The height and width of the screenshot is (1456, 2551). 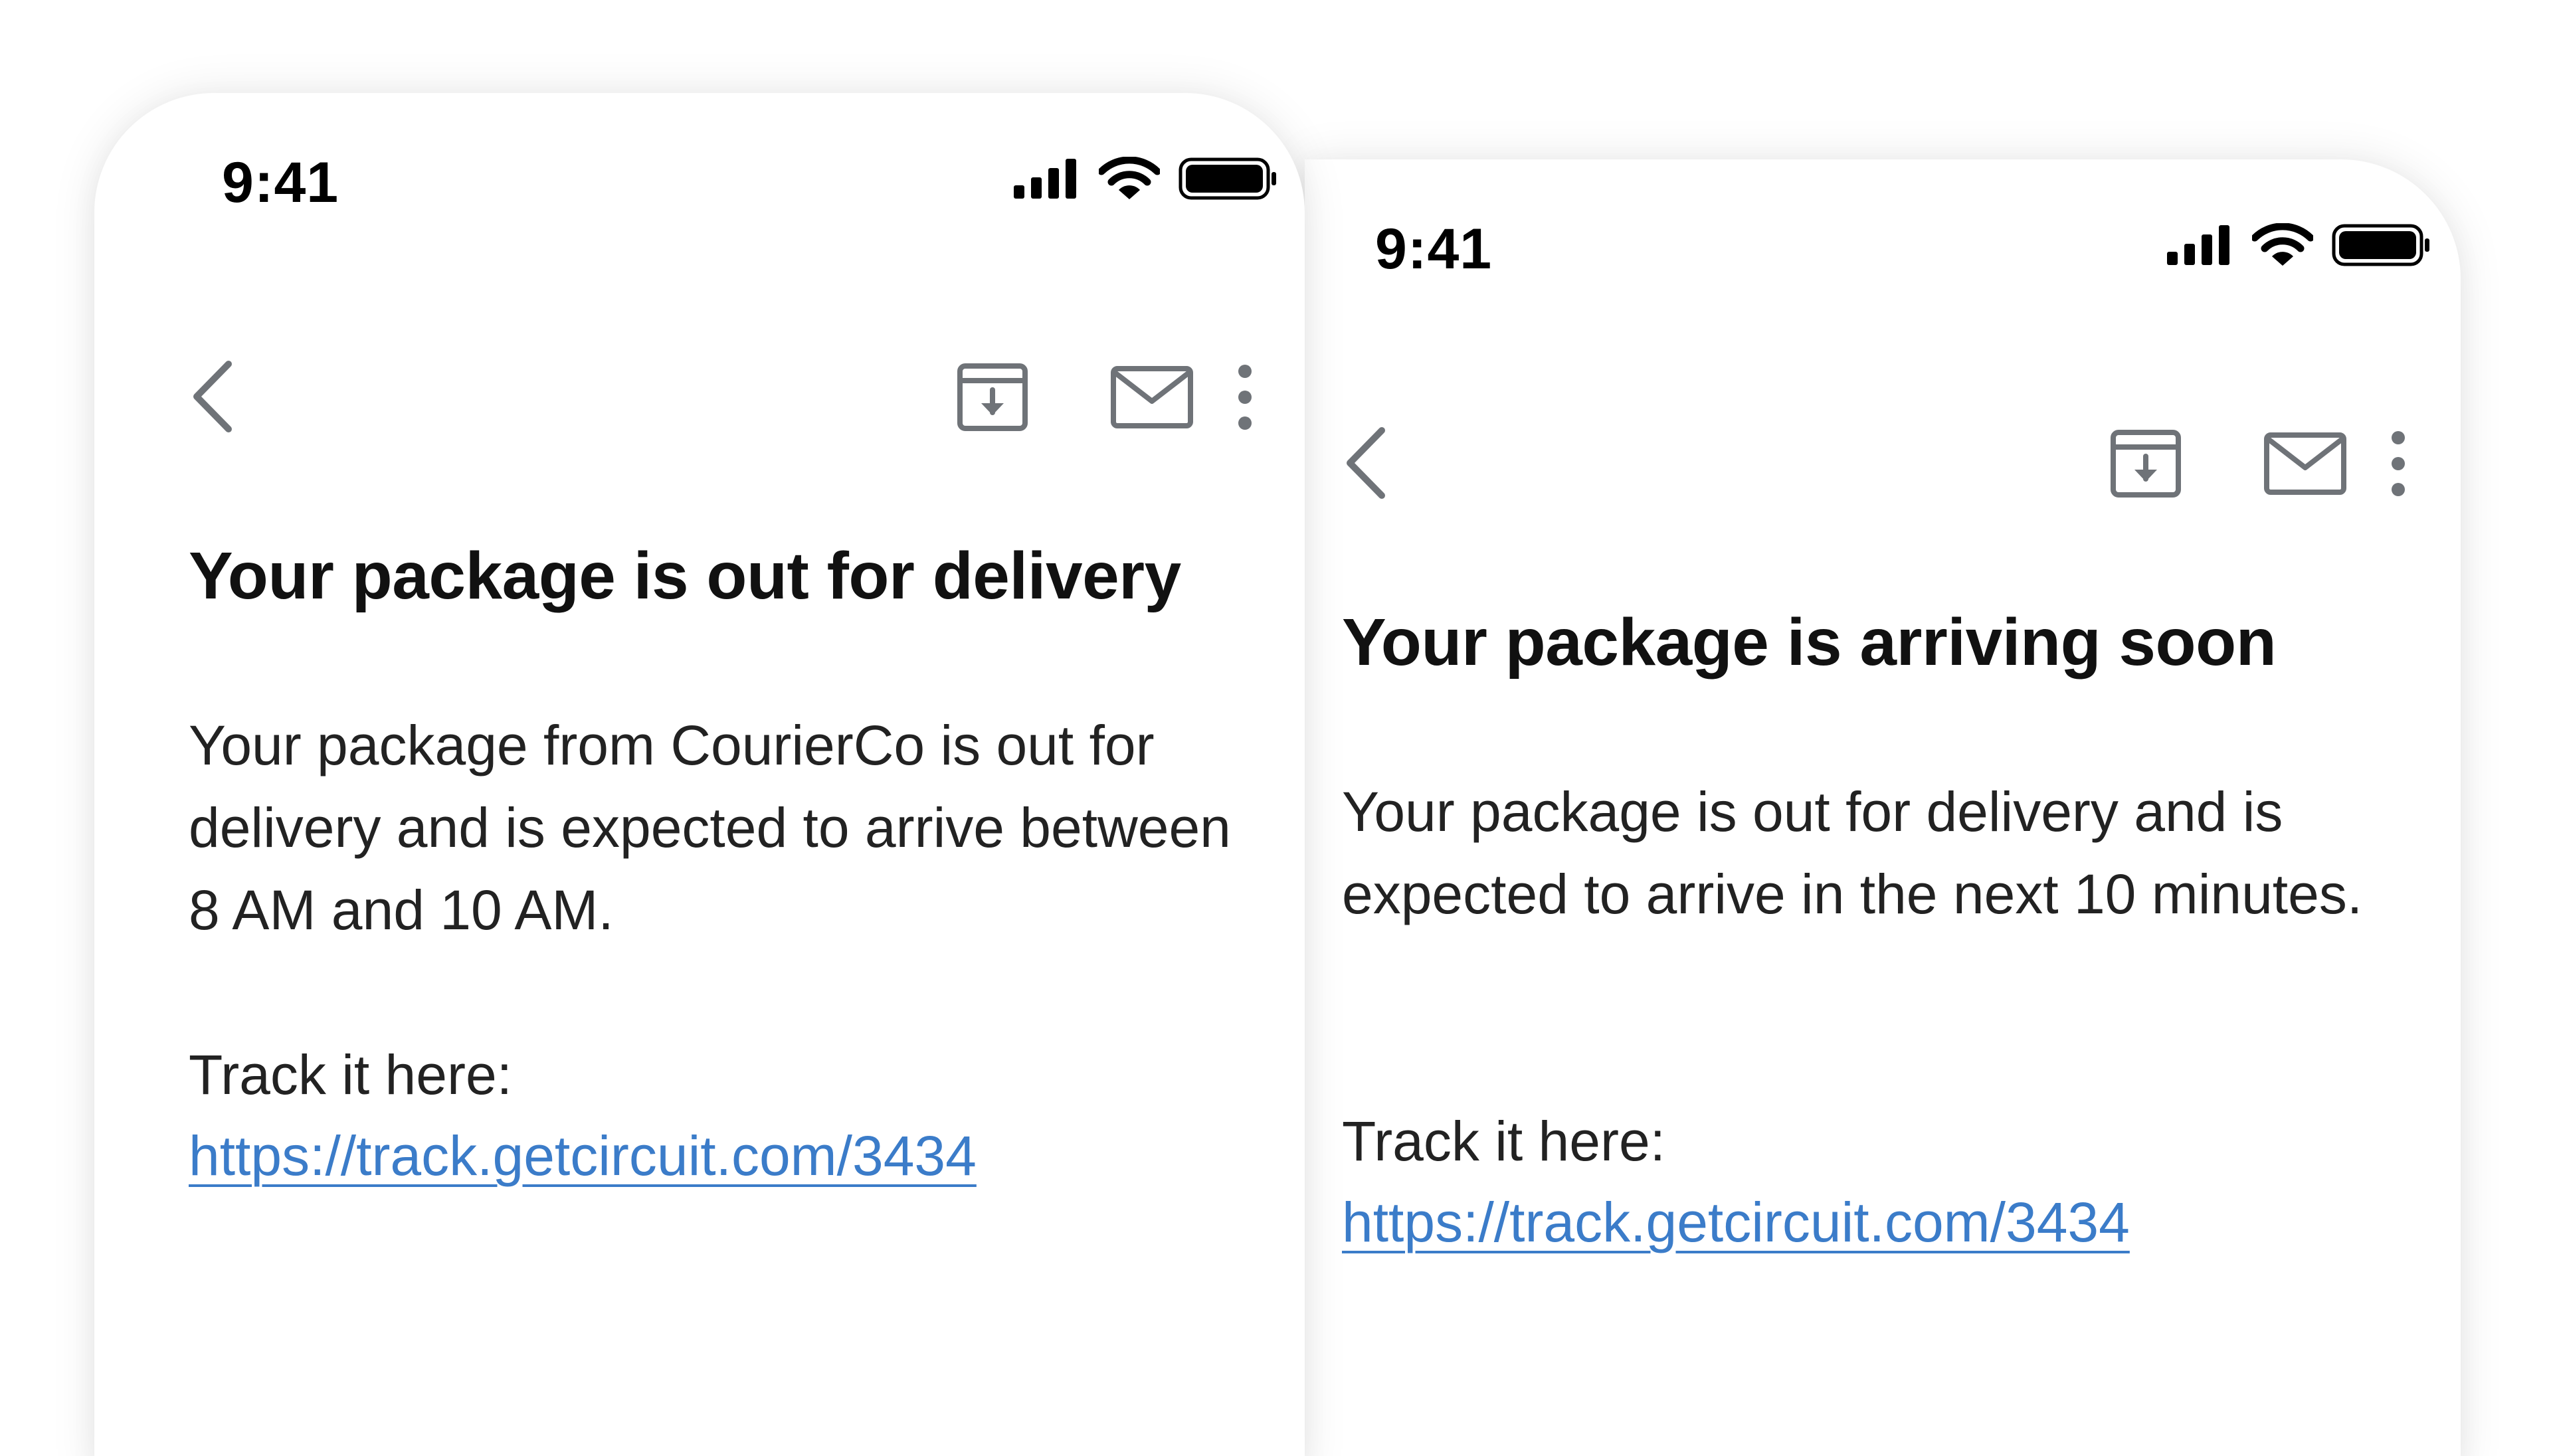 What do you see at coordinates (1810, 642) in the screenshot?
I see `email-subject: Your package is arriving soon` at bounding box center [1810, 642].